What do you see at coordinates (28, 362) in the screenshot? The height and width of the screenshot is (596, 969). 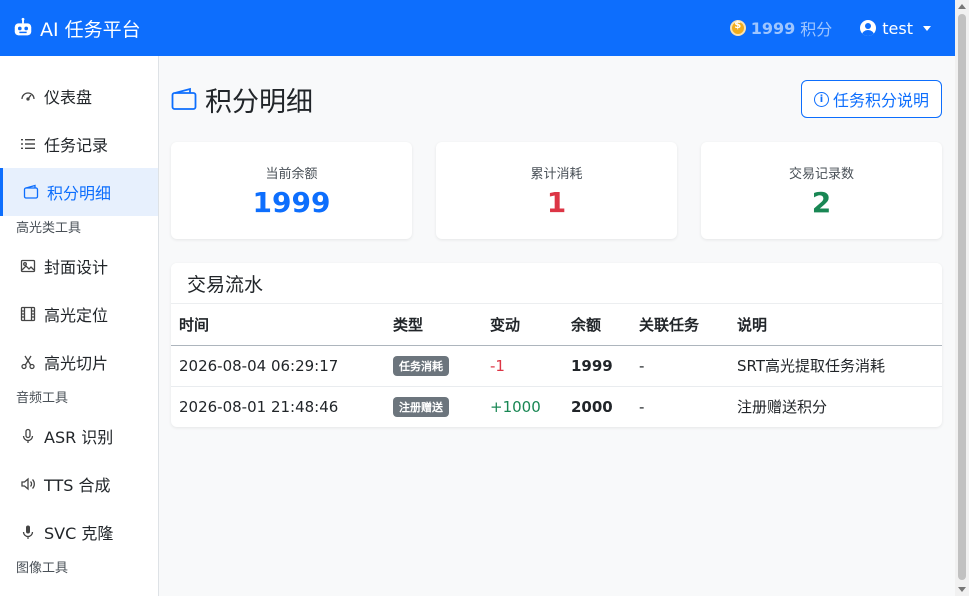 I see `scissors-icon` at bounding box center [28, 362].